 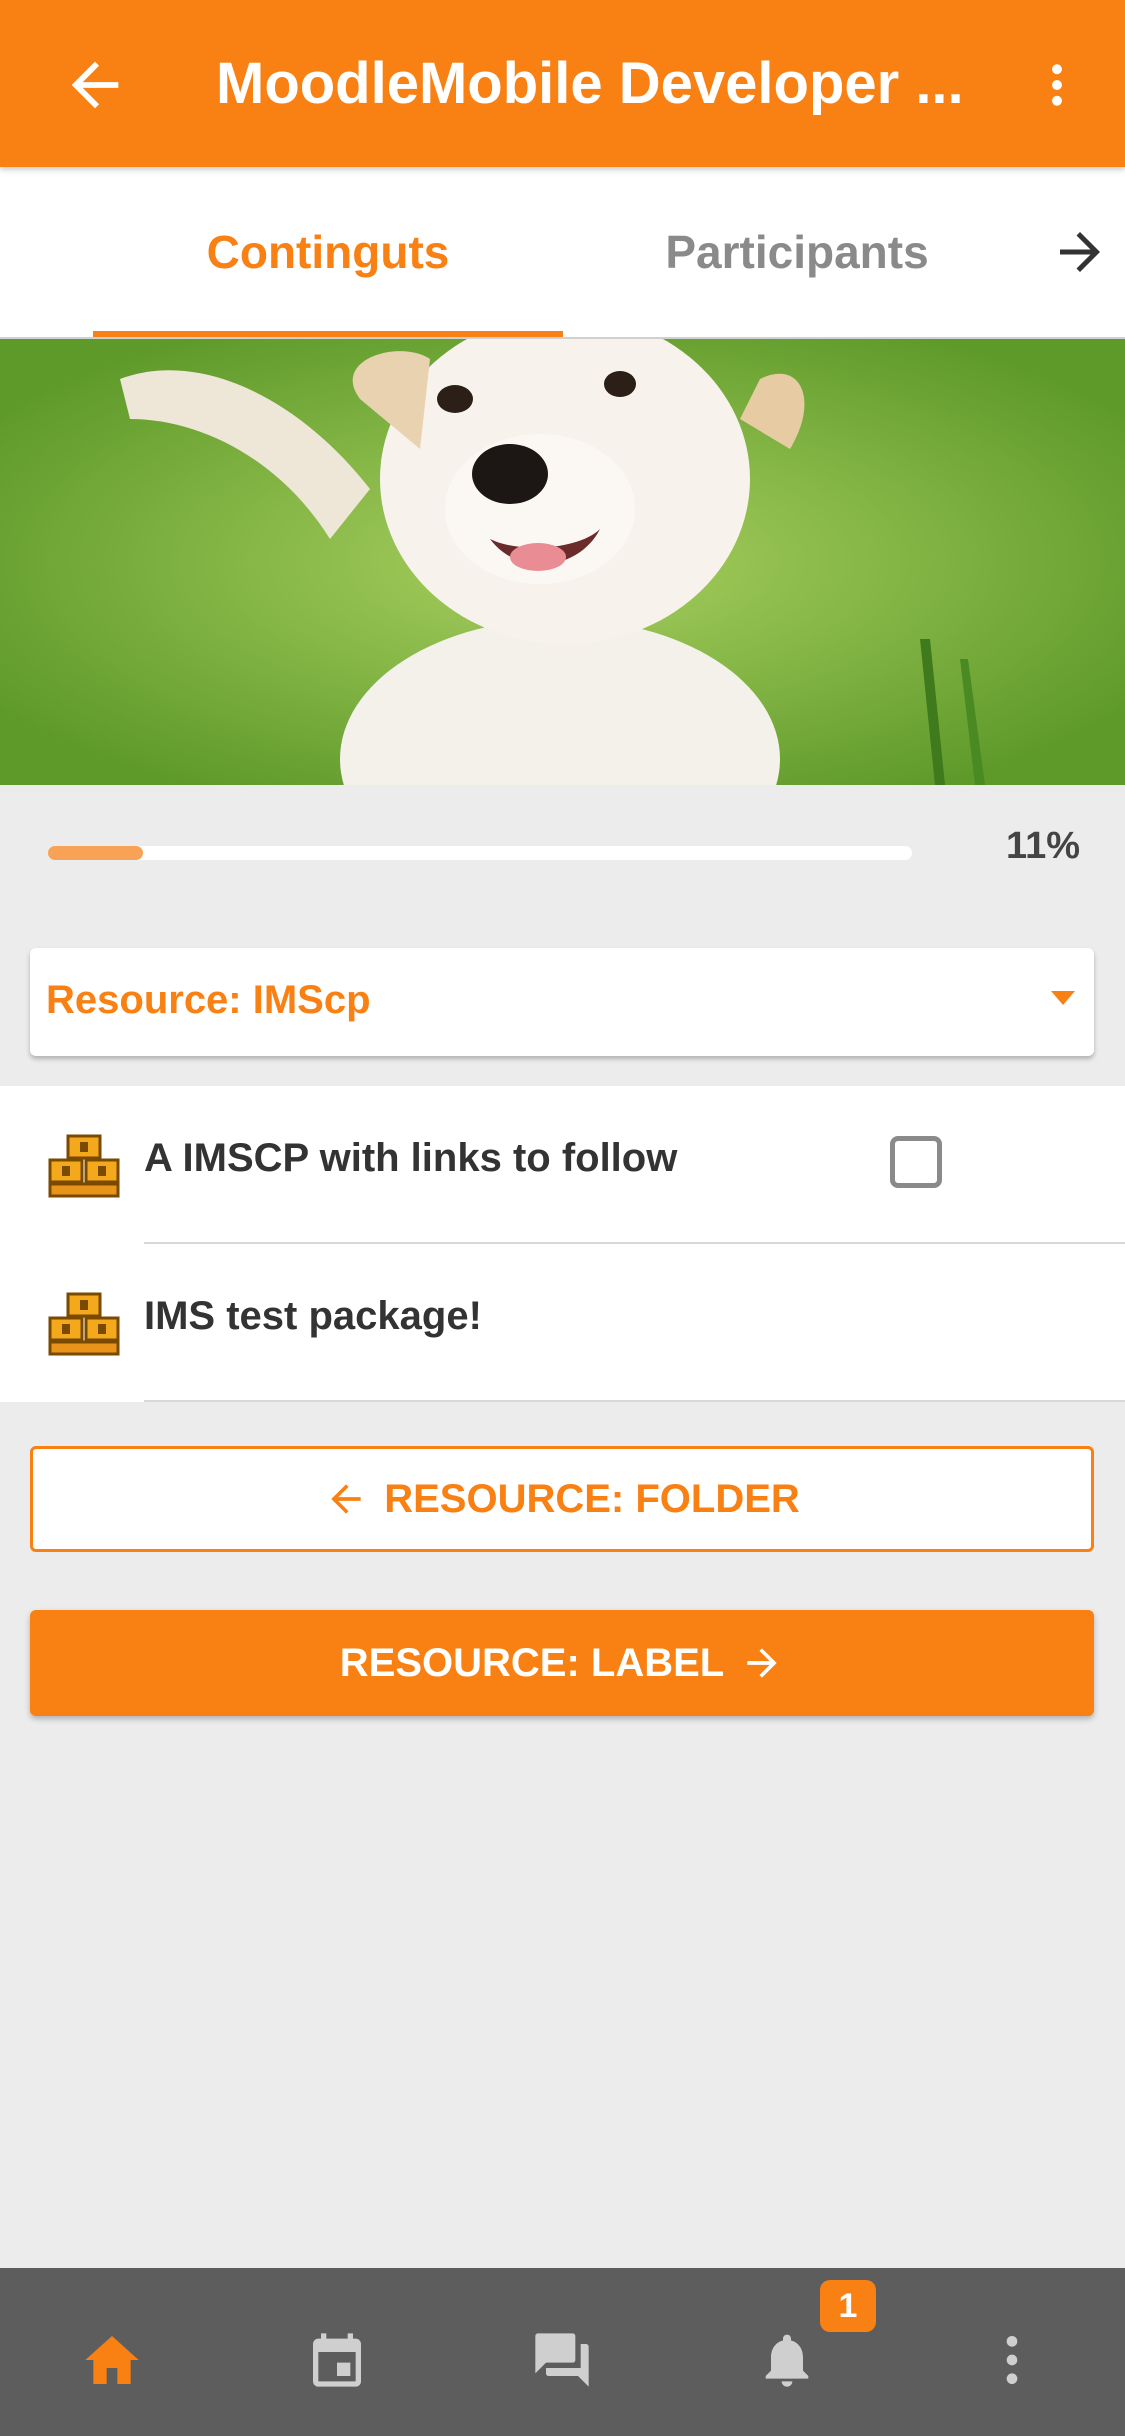 I want to click on list-item: A IMSCP with links to follow, so click(x=562, y=1165).